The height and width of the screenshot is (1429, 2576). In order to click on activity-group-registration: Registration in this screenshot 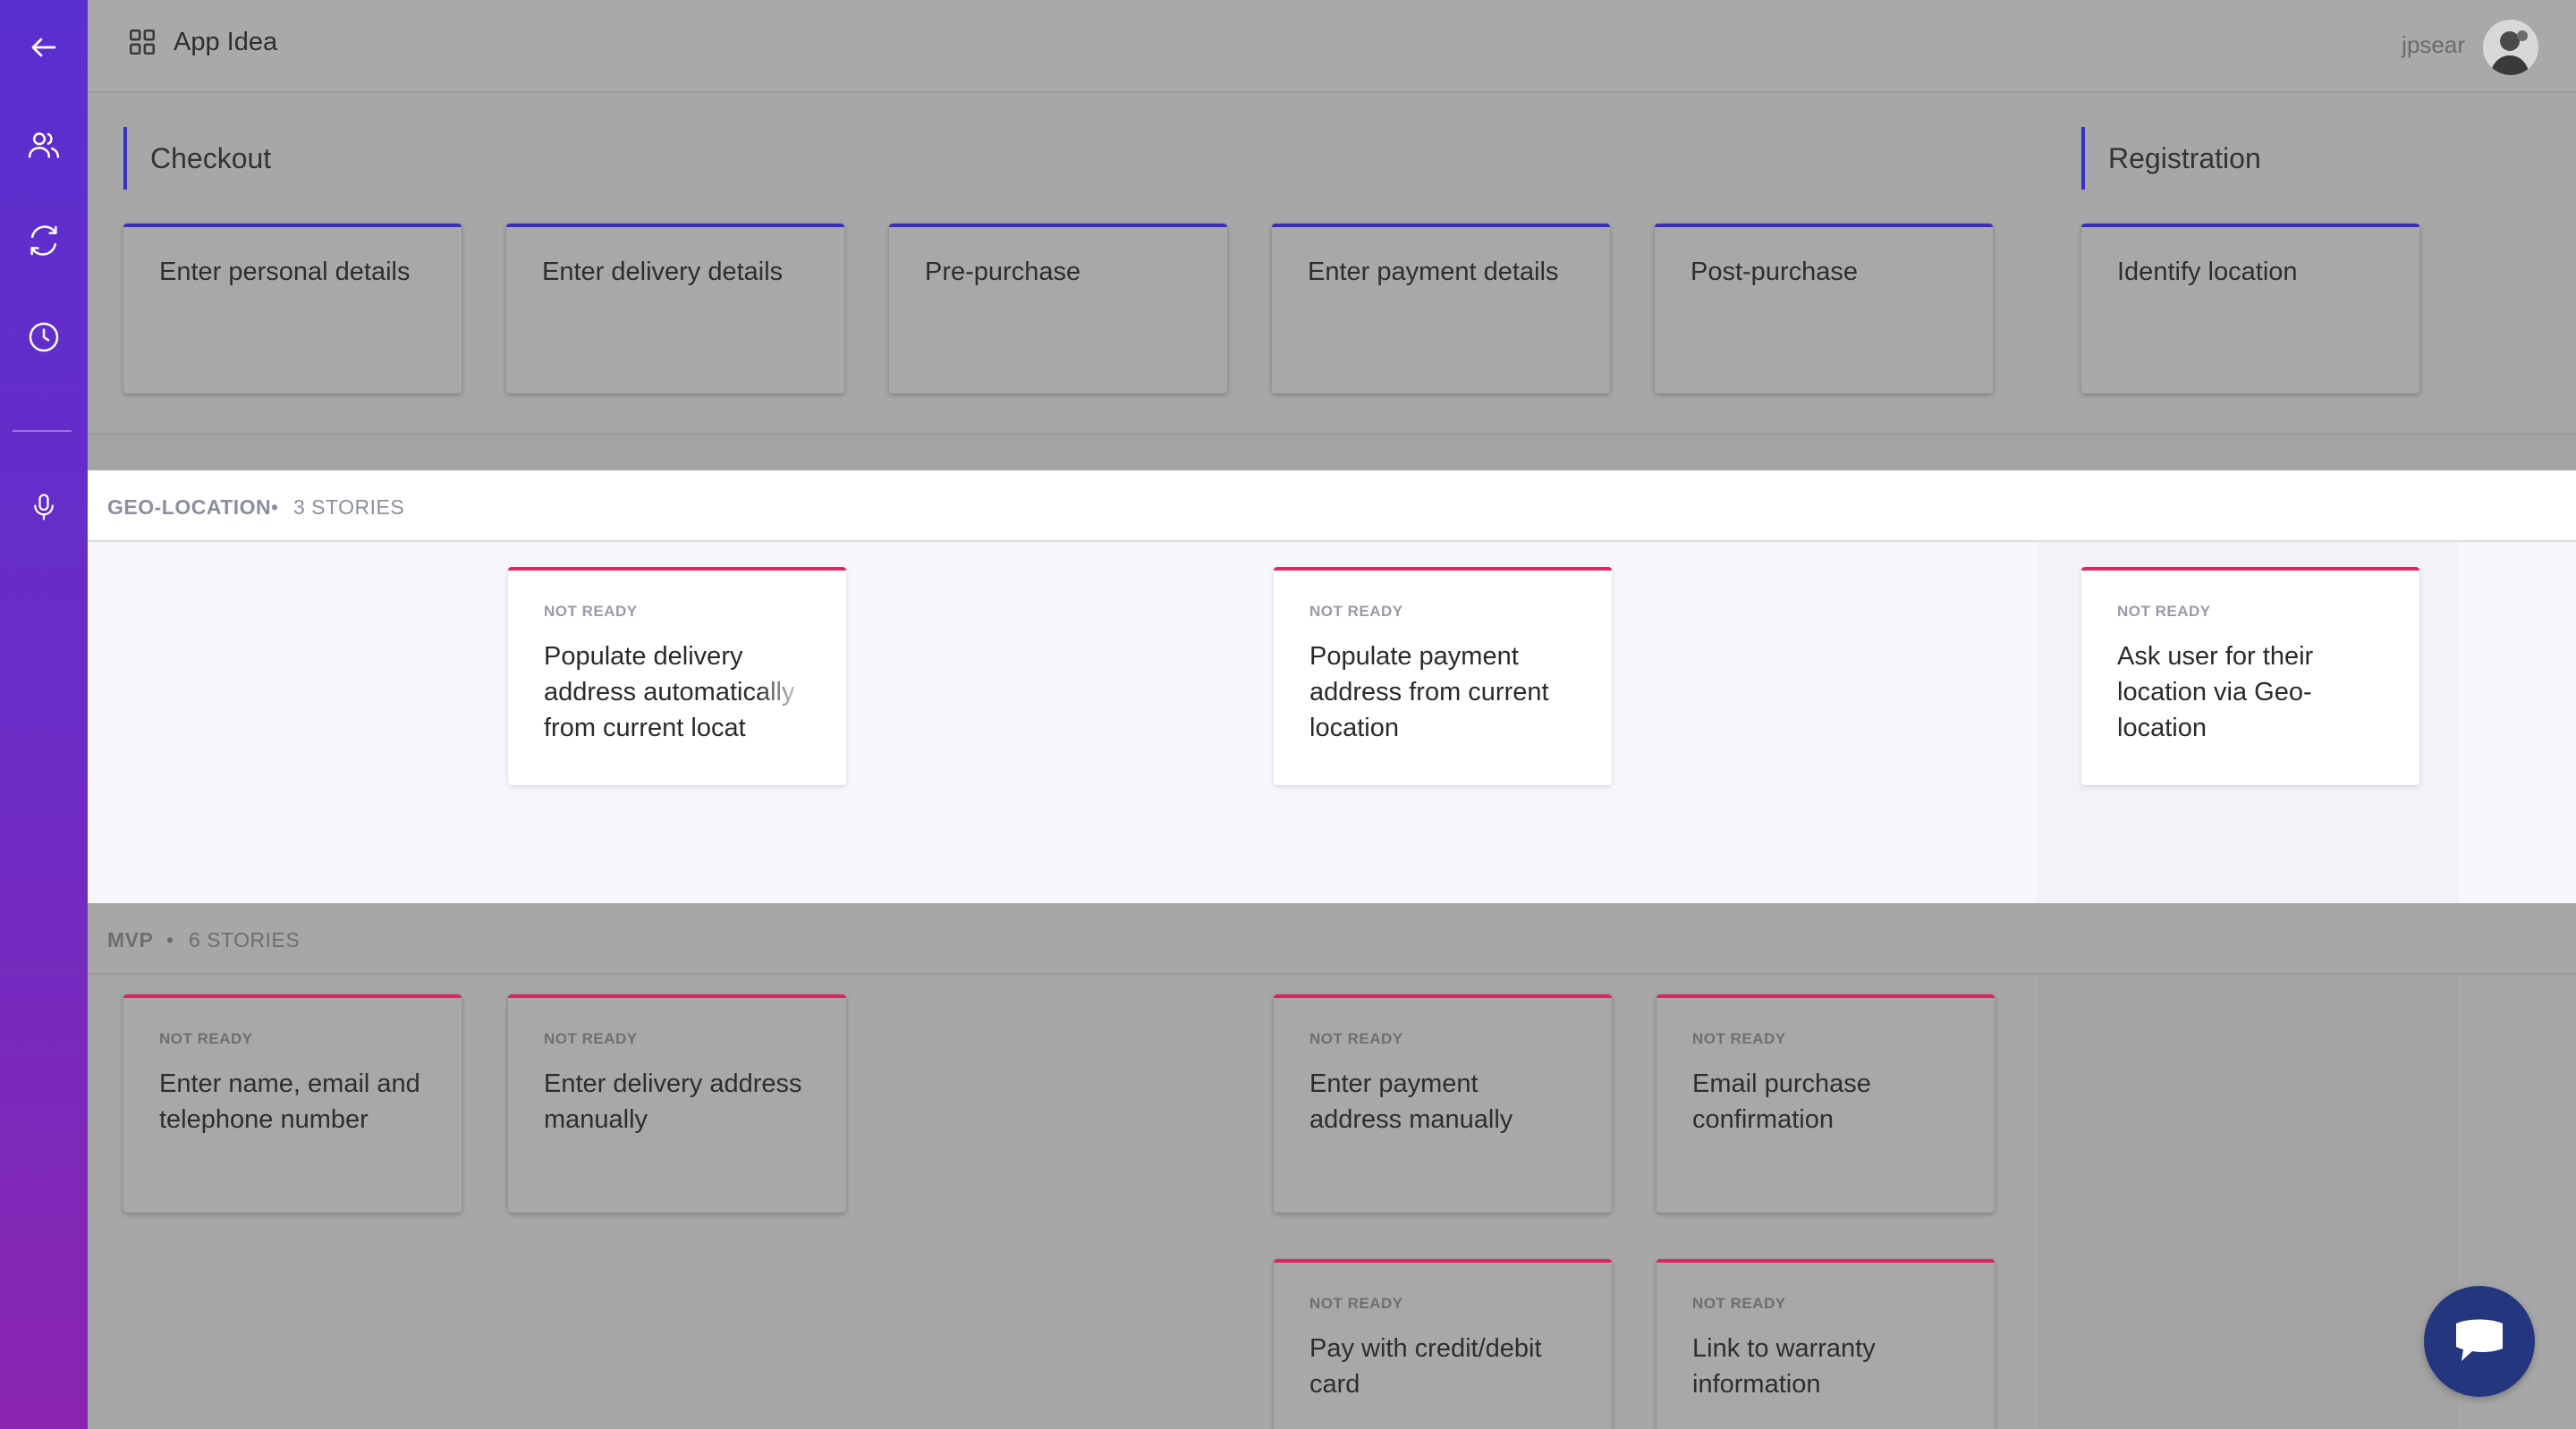, I will do `click(2171, 158)`.